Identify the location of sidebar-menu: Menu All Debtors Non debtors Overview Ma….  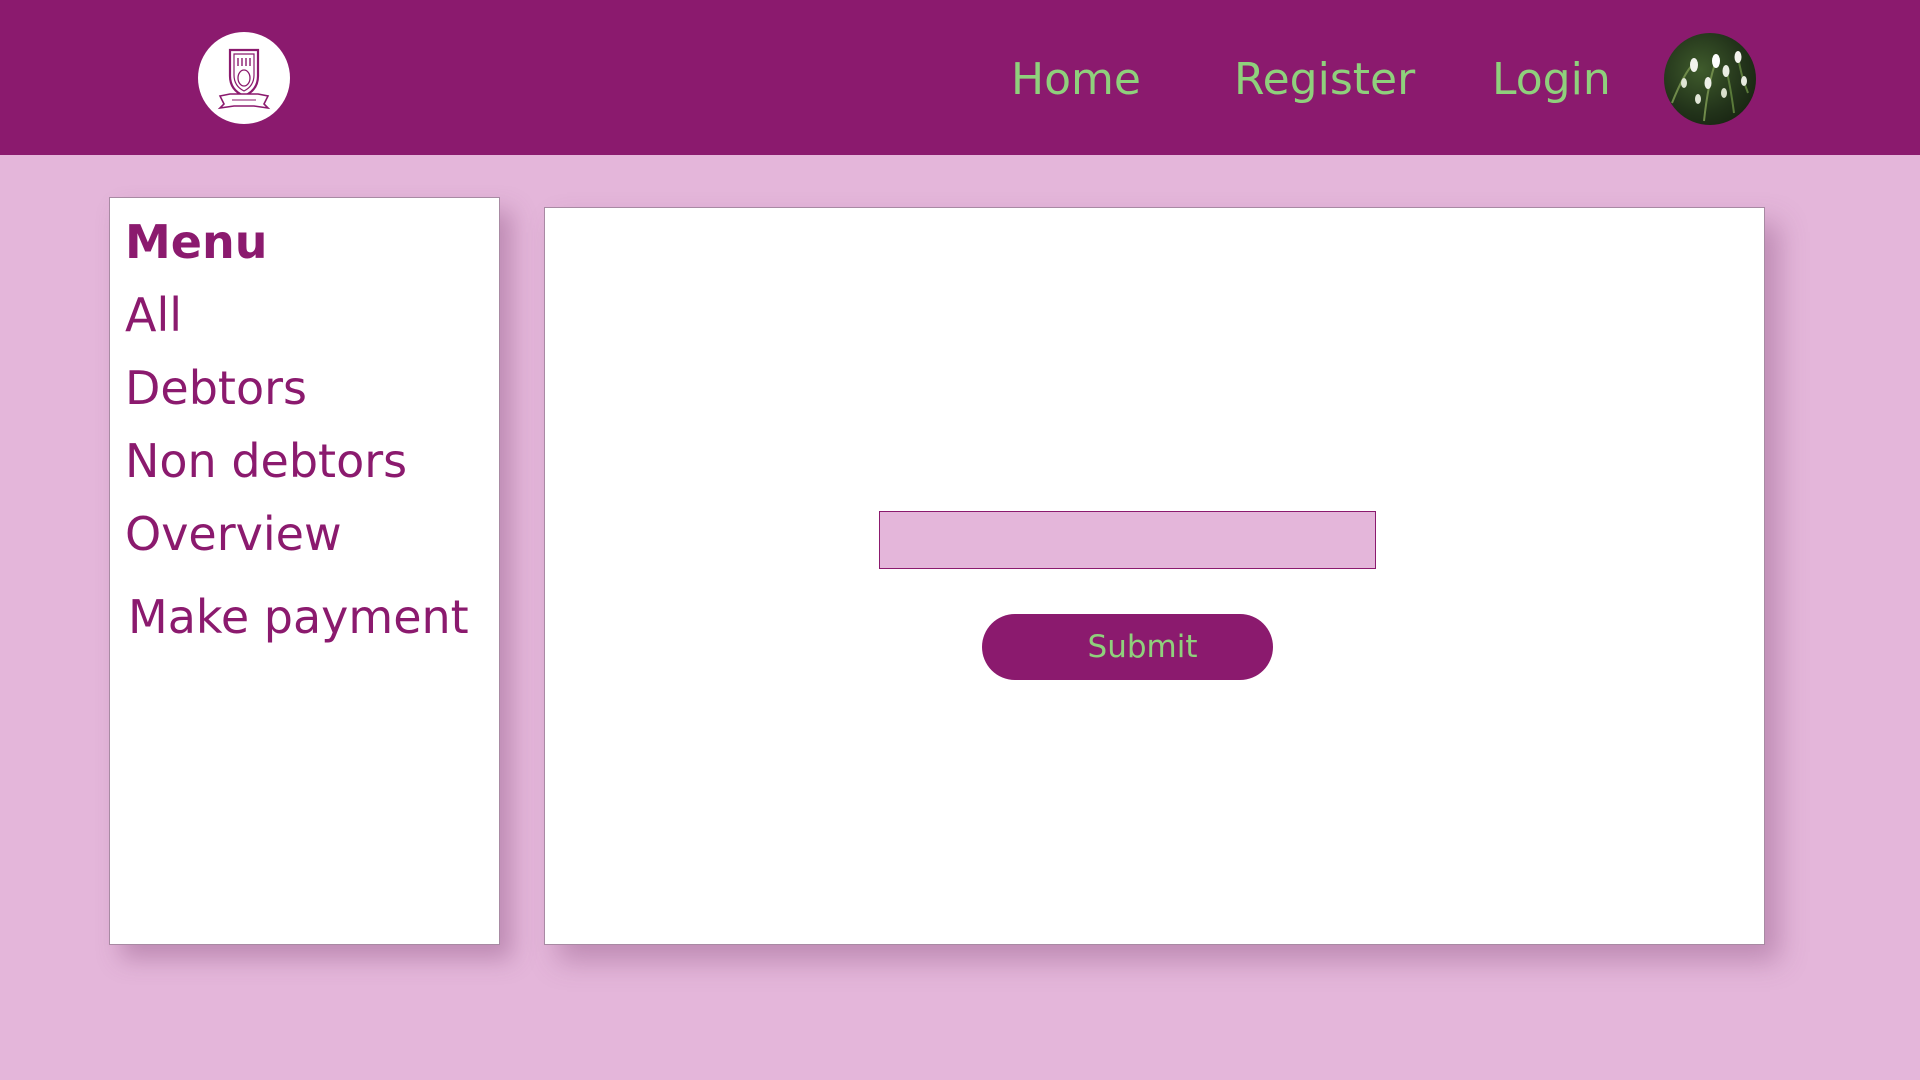
(304, 571).